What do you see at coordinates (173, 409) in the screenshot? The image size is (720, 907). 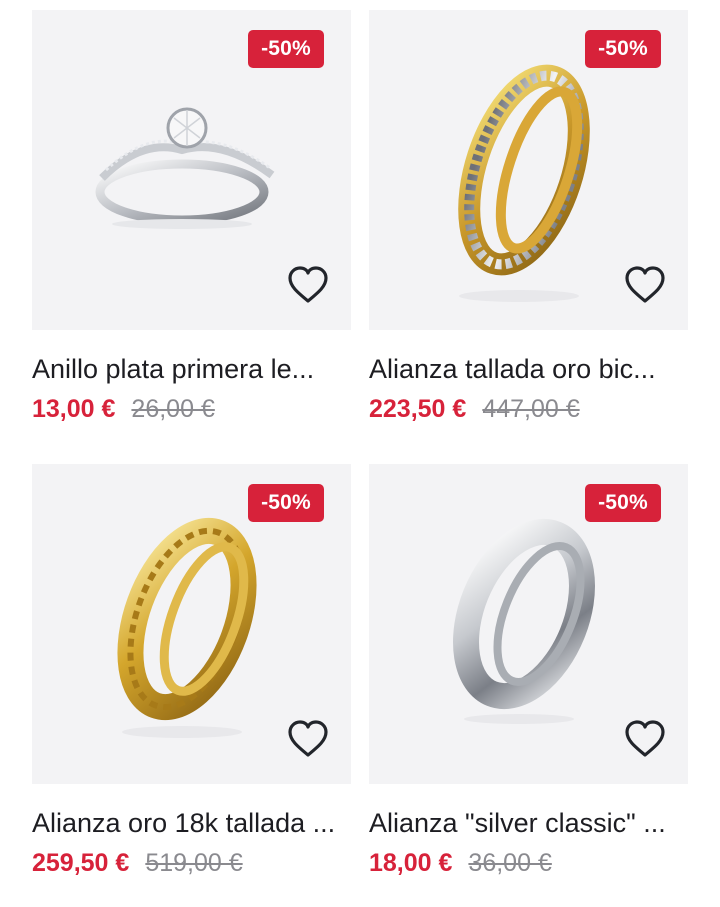 I see `original-price: 26,00 €` at bounding box center [173, 409].